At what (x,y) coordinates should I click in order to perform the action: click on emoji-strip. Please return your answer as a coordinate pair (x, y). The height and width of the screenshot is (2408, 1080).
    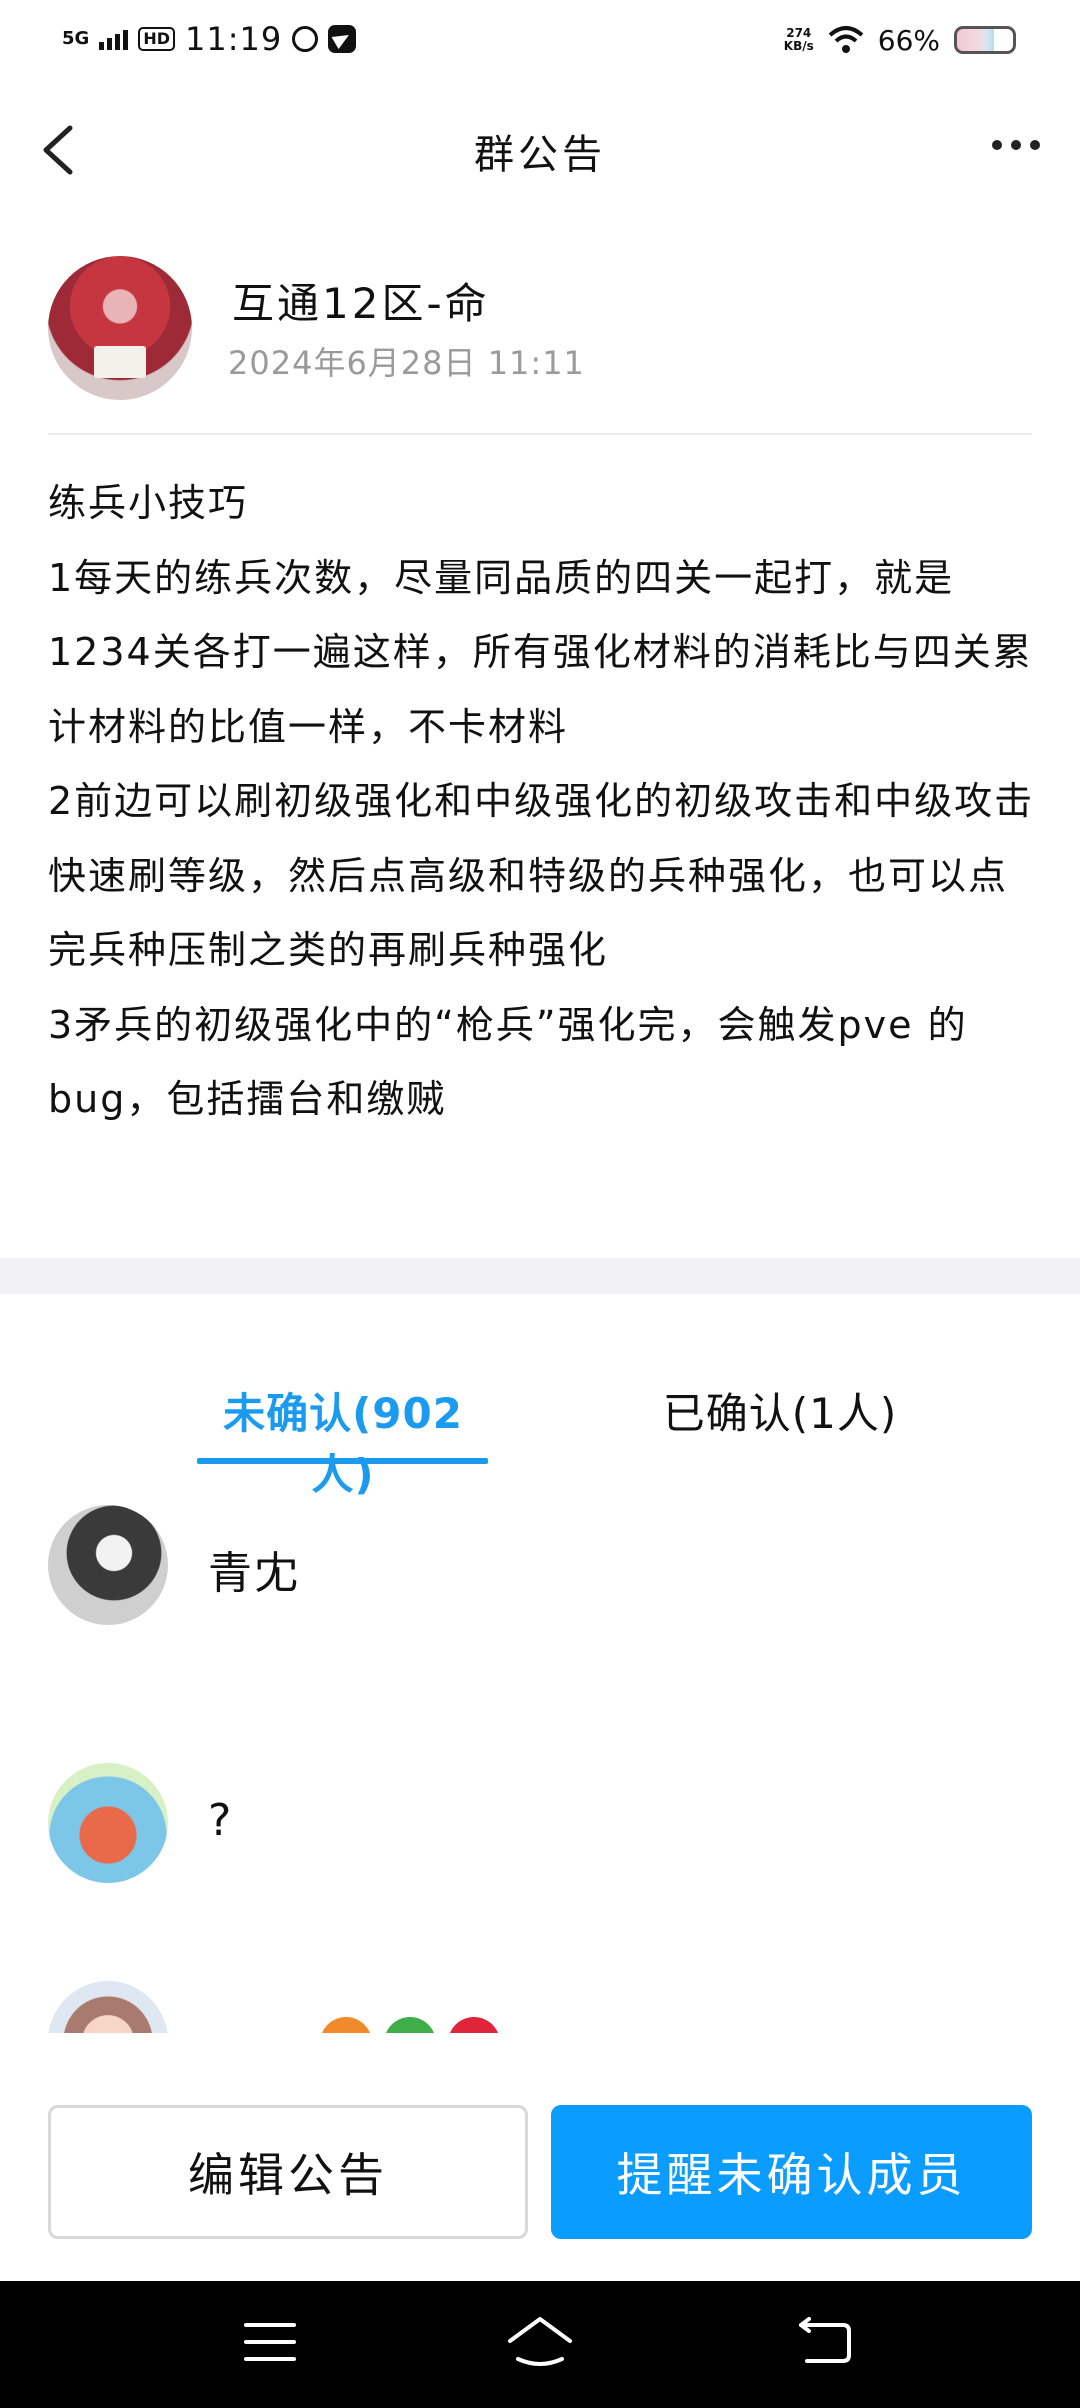
    Looking at the image, I should click on (410, 2025).